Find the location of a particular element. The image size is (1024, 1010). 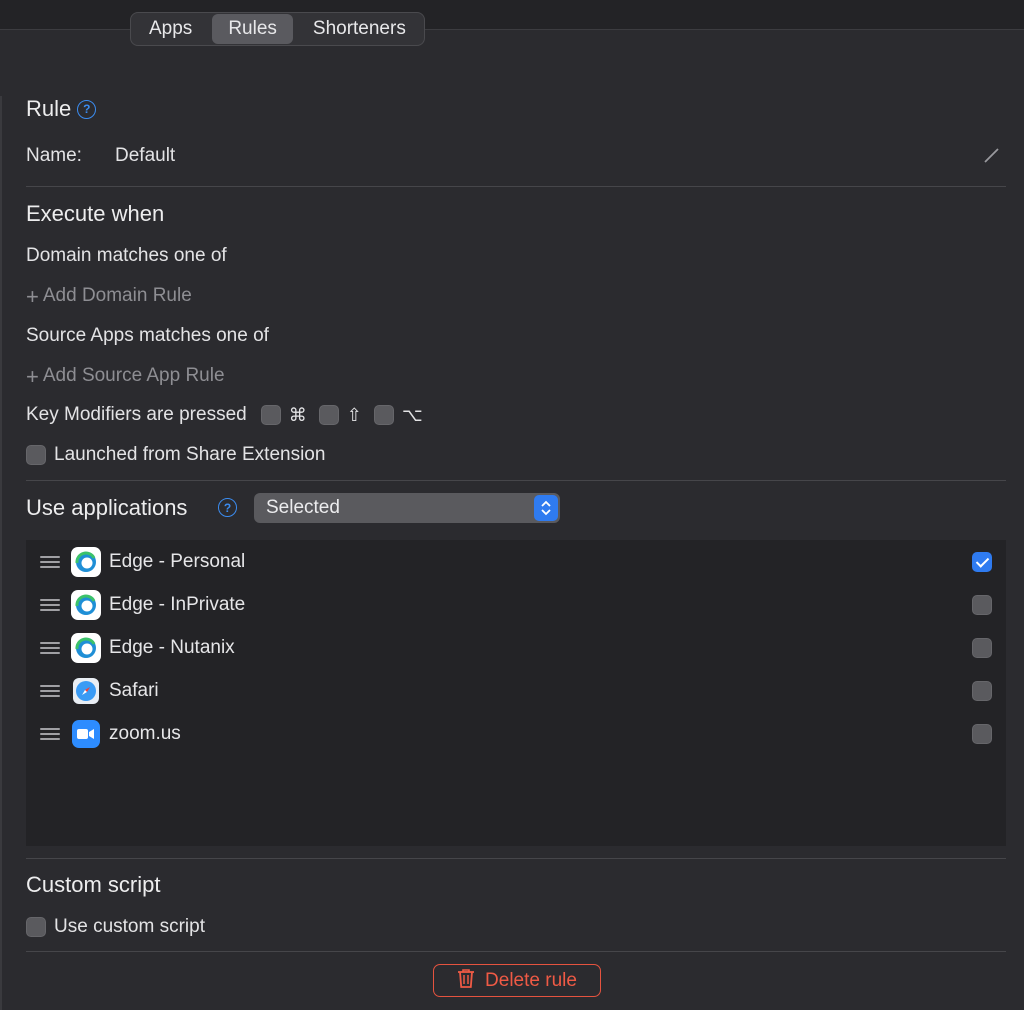

share-extension-checkbox is located at coordinates (36, 455).